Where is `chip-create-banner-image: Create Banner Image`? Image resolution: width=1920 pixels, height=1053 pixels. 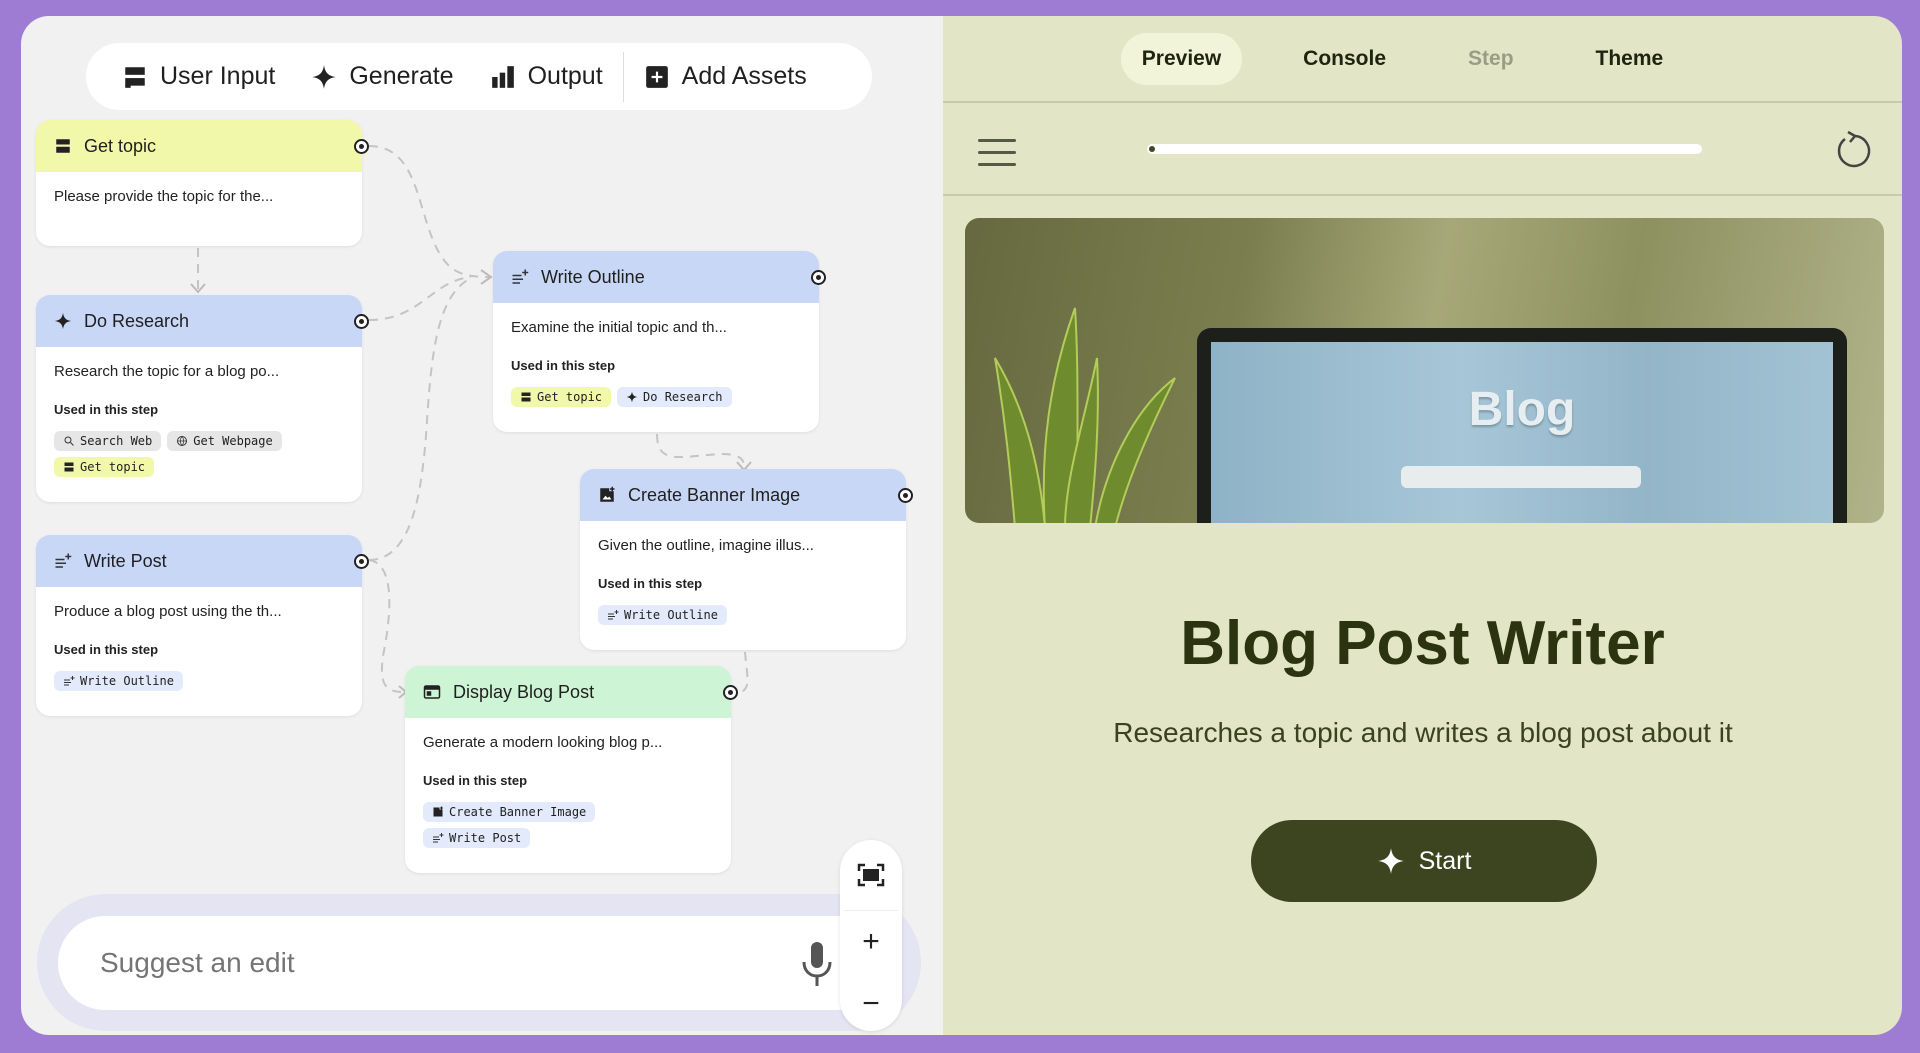
chip-create-banner-image: Create Banner Image is located at coordinates (509, 812).